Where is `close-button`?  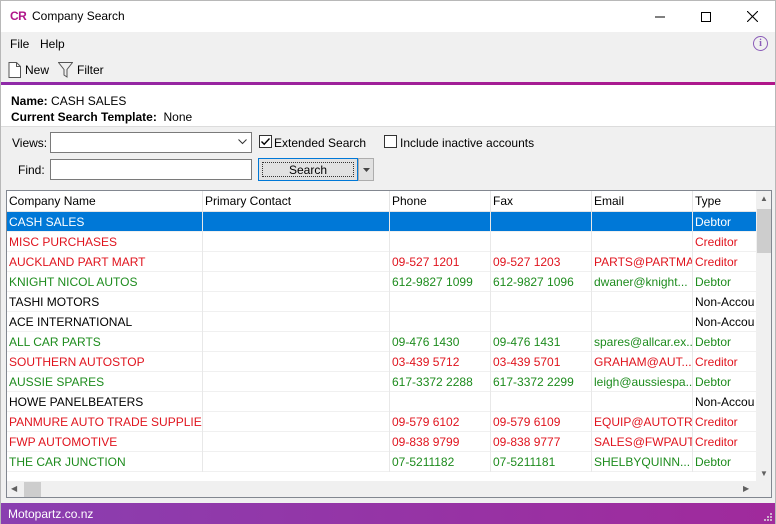 close-button is located at coordinates (752, 16).